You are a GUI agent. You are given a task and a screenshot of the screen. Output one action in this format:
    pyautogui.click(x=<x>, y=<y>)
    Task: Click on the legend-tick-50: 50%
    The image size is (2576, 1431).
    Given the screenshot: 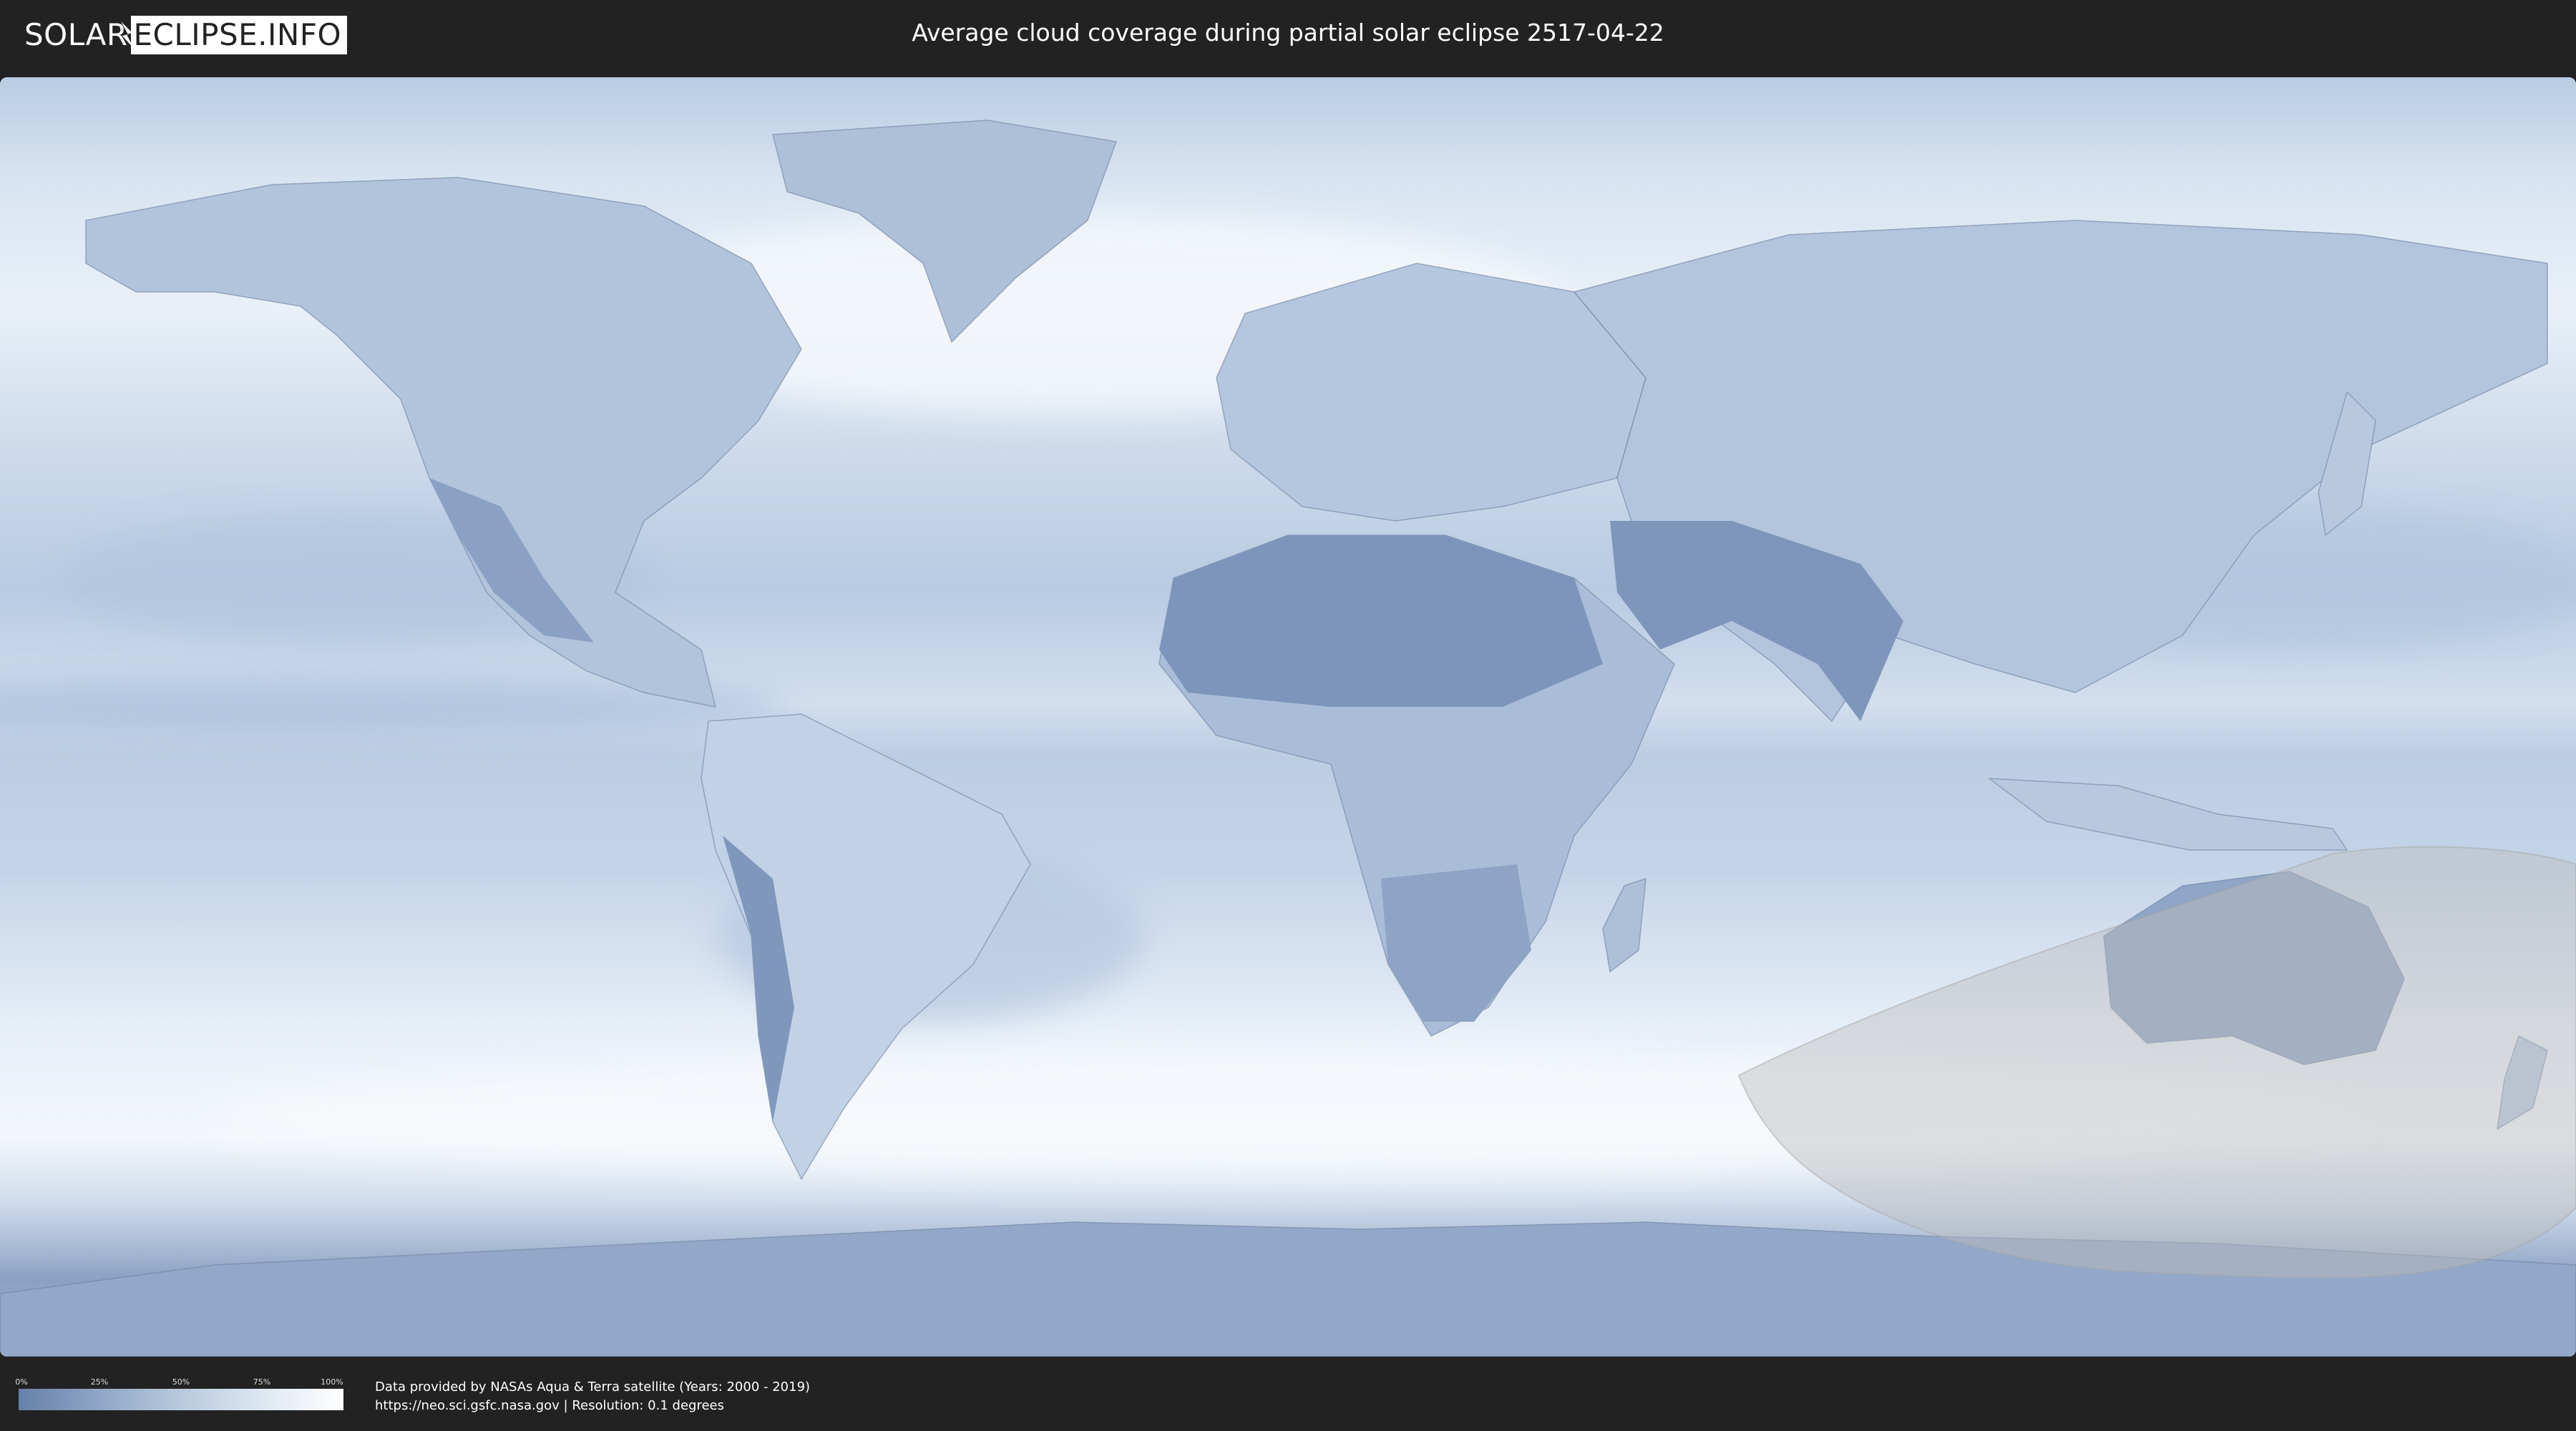 What is the action you would take?
    pyautogui.click(x=181, y=1382)
    